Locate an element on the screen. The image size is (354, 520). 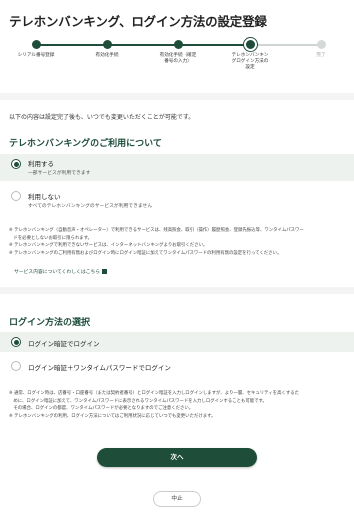
radio-use is located at coordinates (16, 164).